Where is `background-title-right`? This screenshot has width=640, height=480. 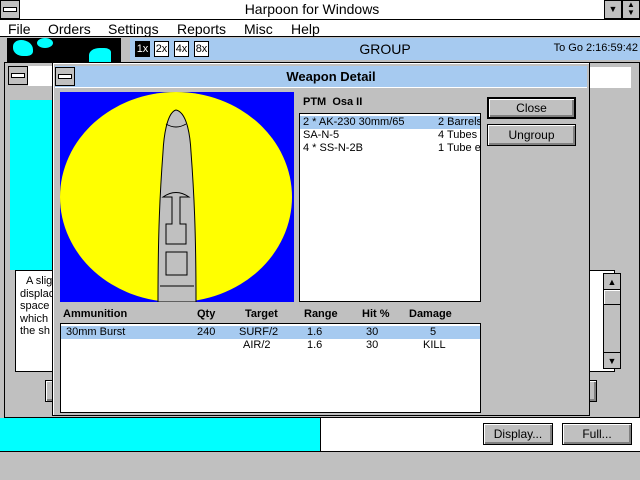
background-title-right is located at coordinates (610, 77).